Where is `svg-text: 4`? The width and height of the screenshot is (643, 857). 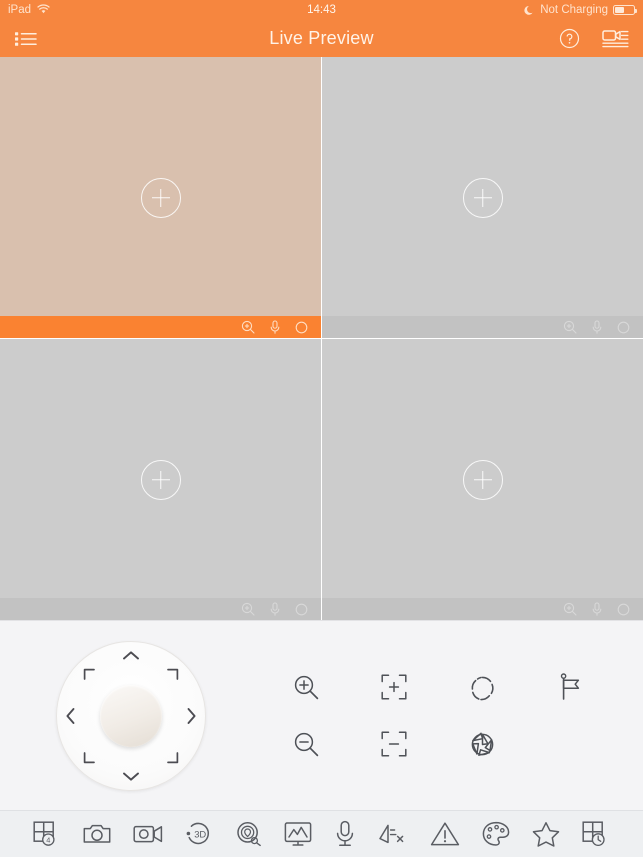 svg-text: 4 is located at coordinates (48, 839).